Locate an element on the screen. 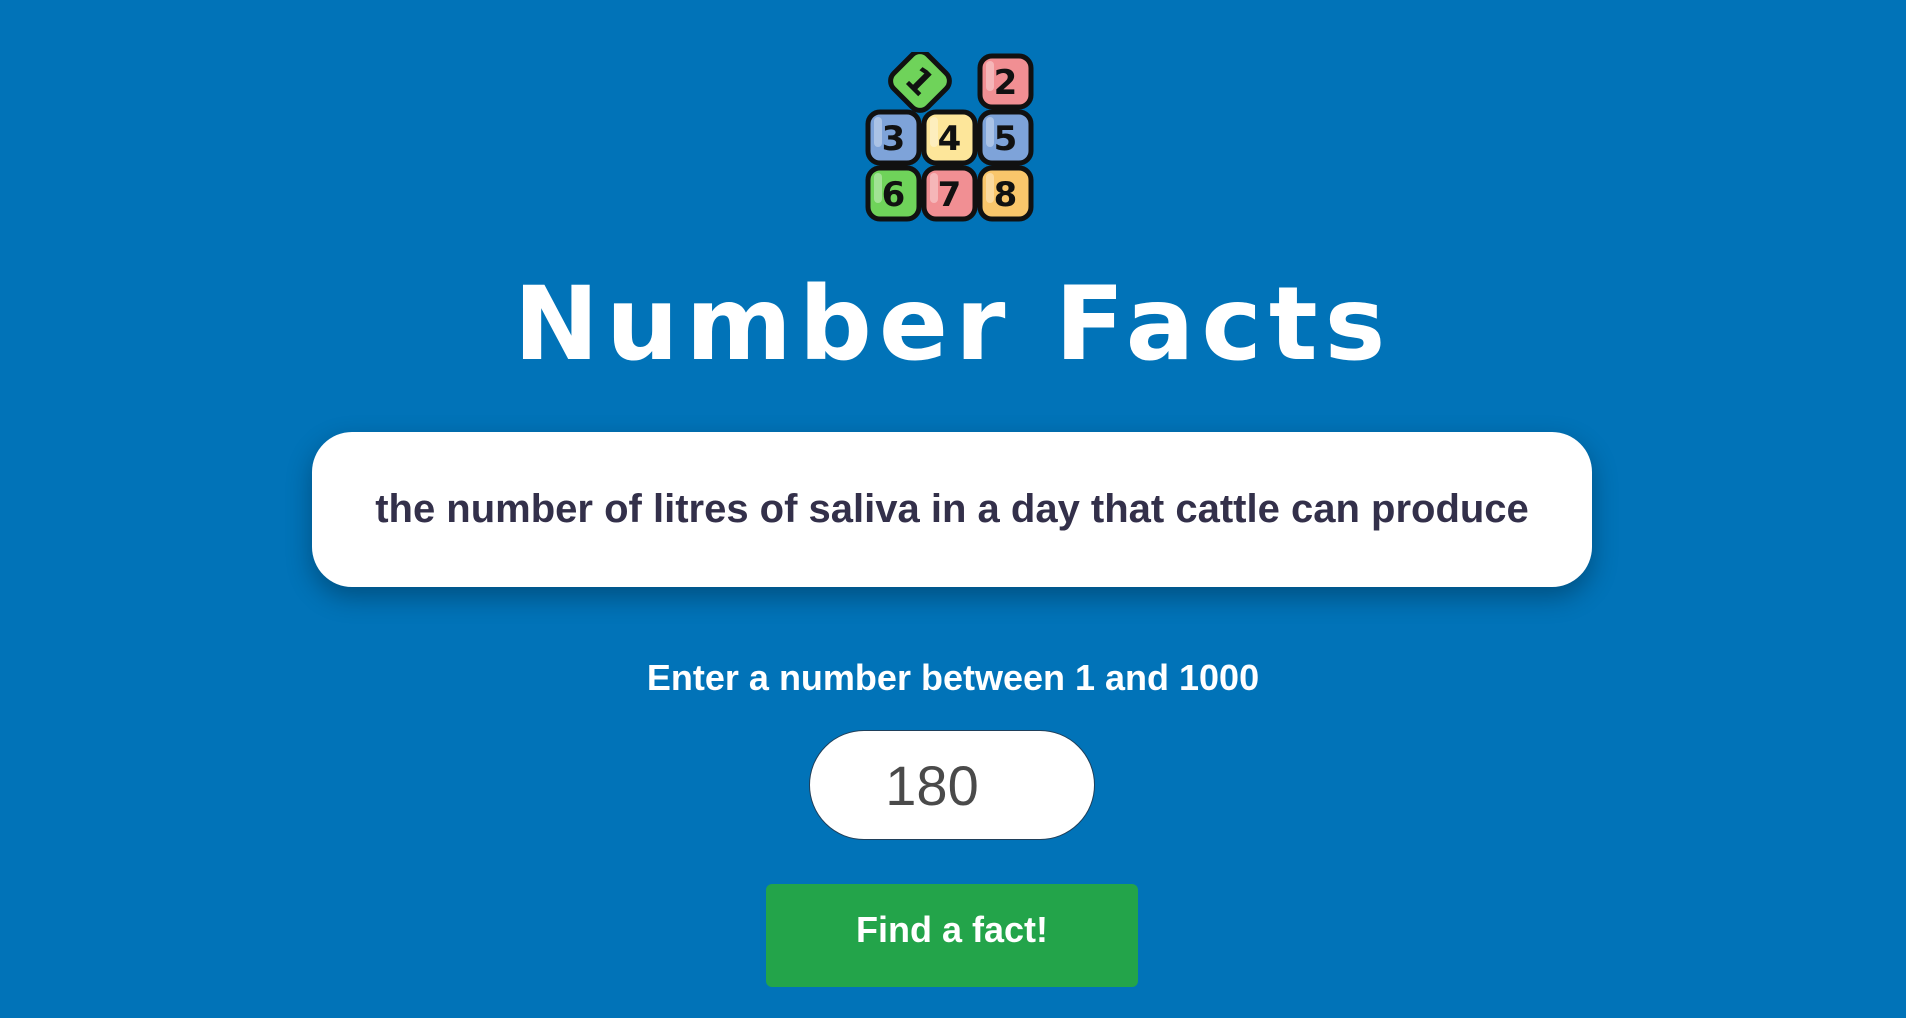 Image resolution: width=1906 pixels, height=1018 pixels. svg-text: 7 is located at coordinates (950, 195).